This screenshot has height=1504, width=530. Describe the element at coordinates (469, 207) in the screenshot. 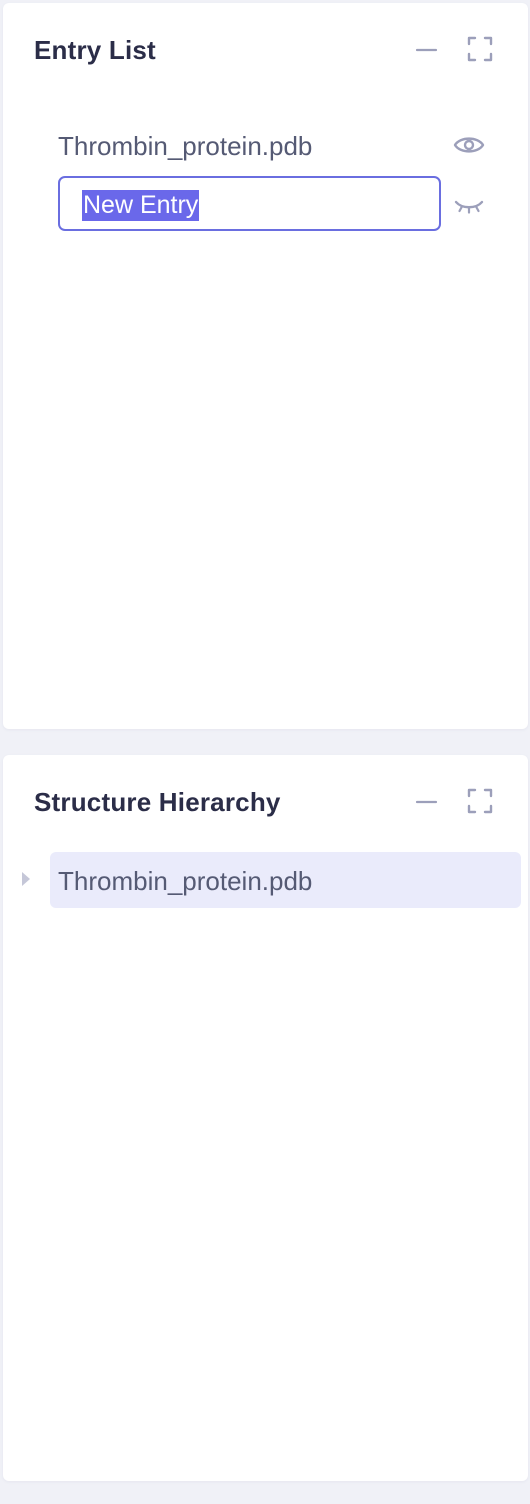

I see `eye-closed-icon` at that location.